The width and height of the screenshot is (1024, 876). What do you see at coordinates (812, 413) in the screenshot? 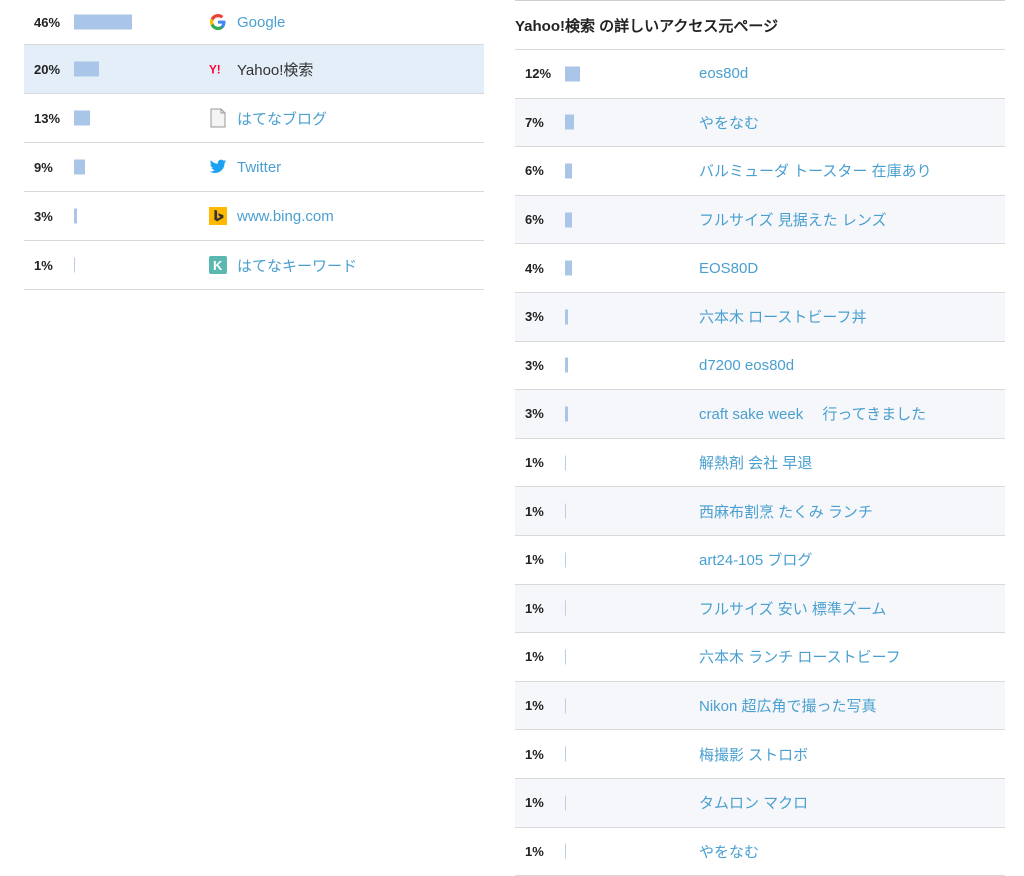
I see `keyword-link: craft sake week 行ってきました` at bounding box center [812, 413].